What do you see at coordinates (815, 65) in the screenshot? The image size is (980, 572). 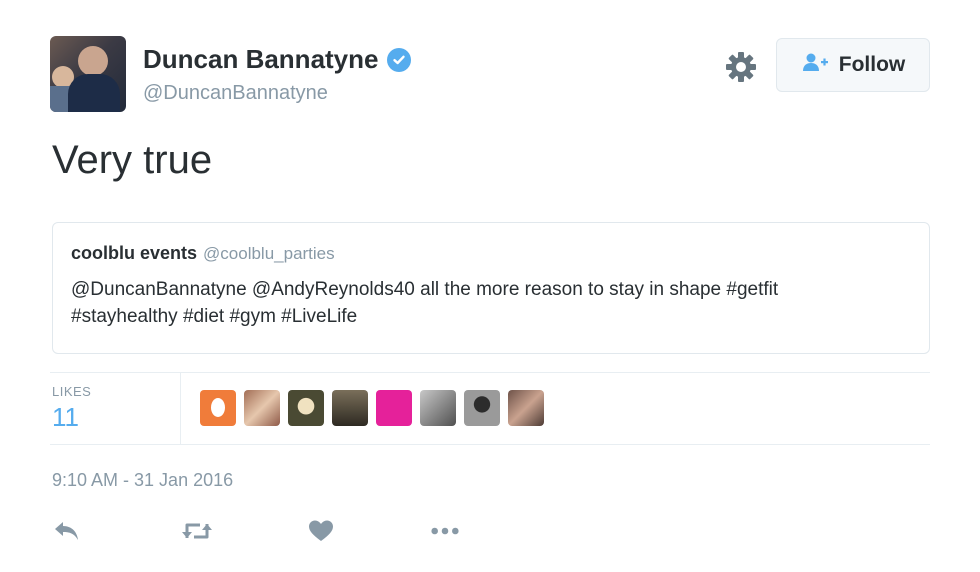 I see `add-user-icon` at bounding box center [815, 65].